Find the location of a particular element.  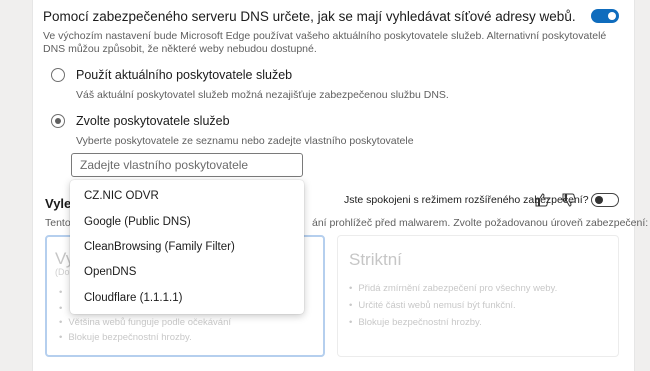

radio-choose-provider is located at coordinates (58, 121).